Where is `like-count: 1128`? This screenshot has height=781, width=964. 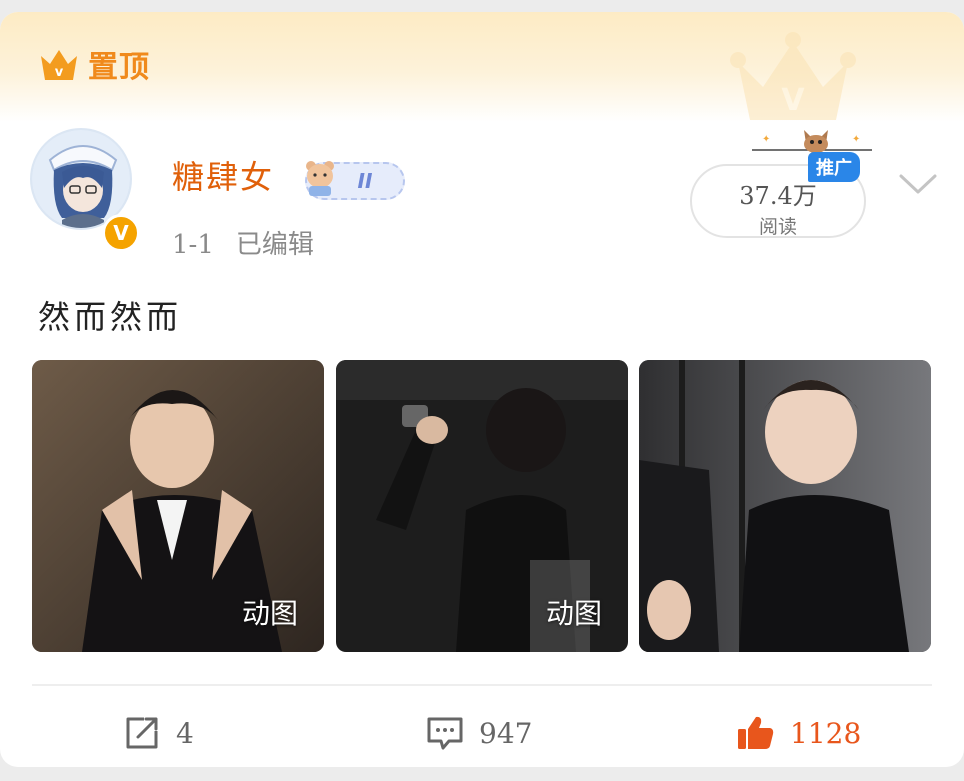 like-count: 1128 is located at coordinates (826, 733).